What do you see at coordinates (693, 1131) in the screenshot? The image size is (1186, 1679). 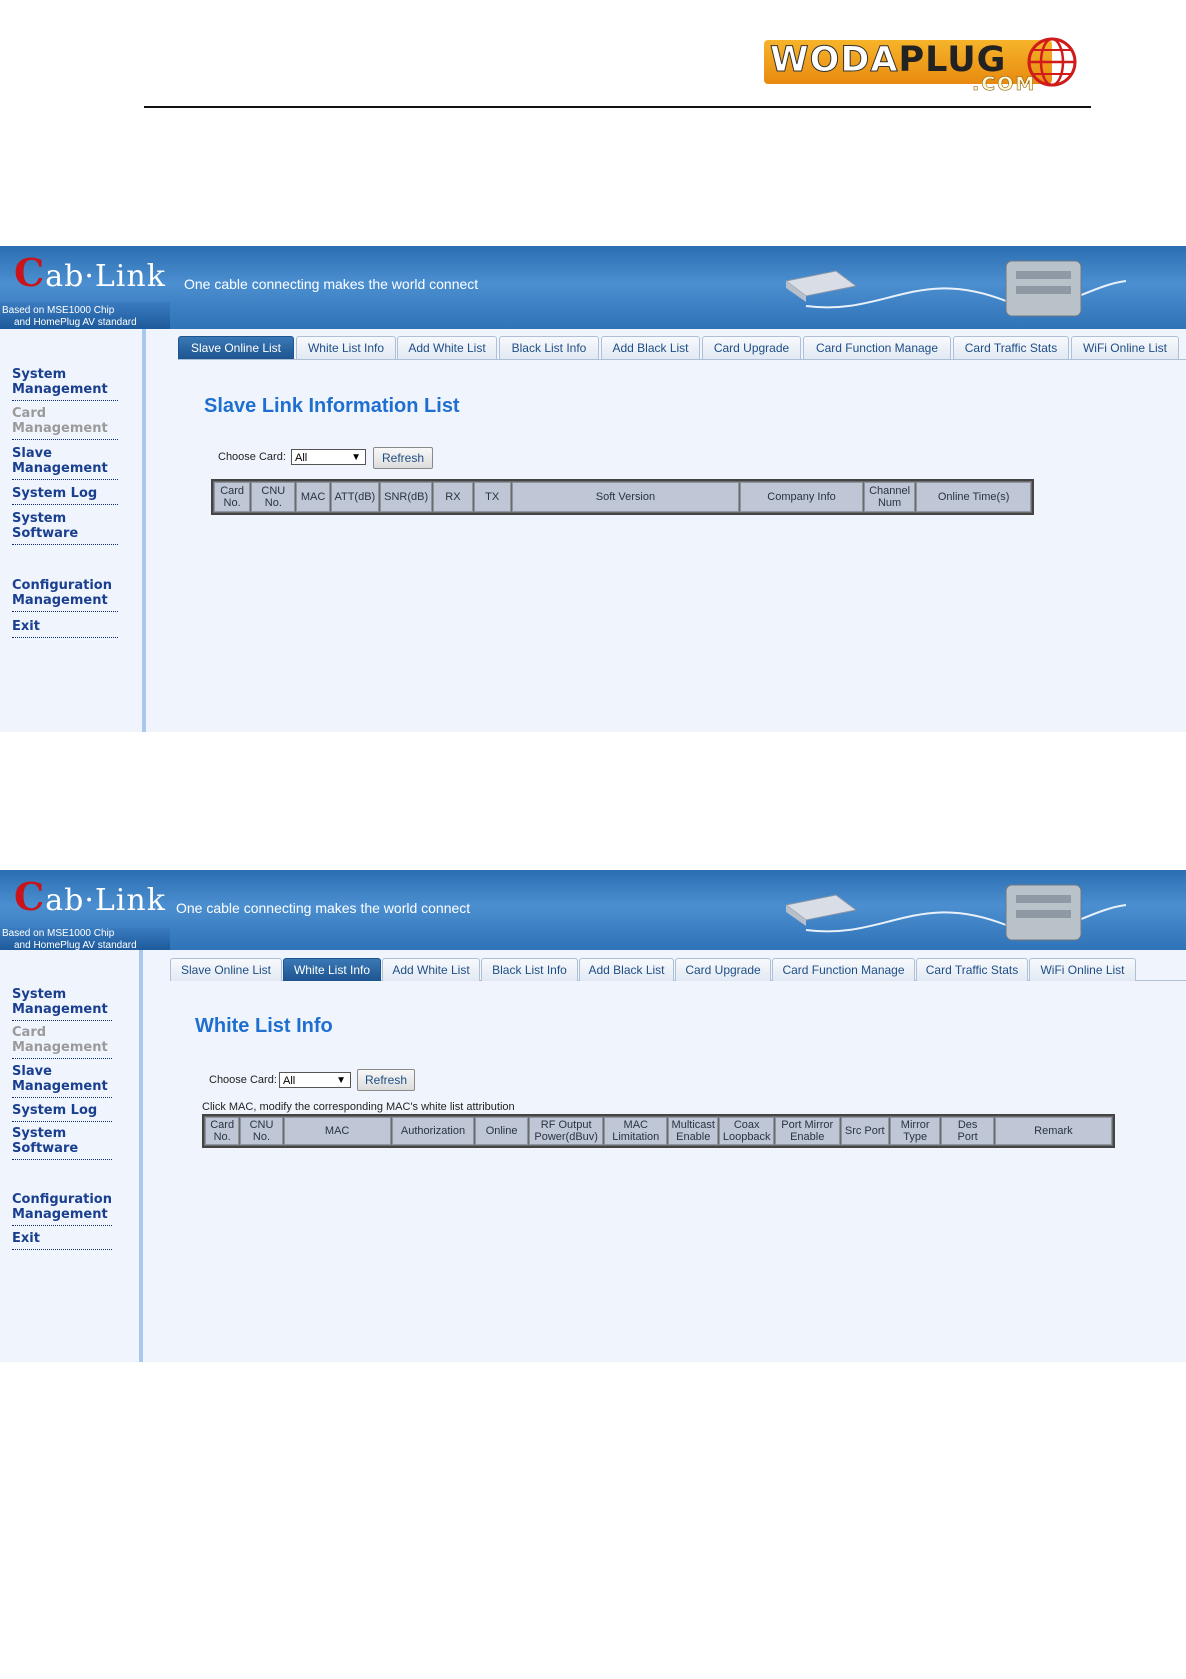 I see `col-multicast-enable: Multicast Enable` at bounding box center [693, 1131].